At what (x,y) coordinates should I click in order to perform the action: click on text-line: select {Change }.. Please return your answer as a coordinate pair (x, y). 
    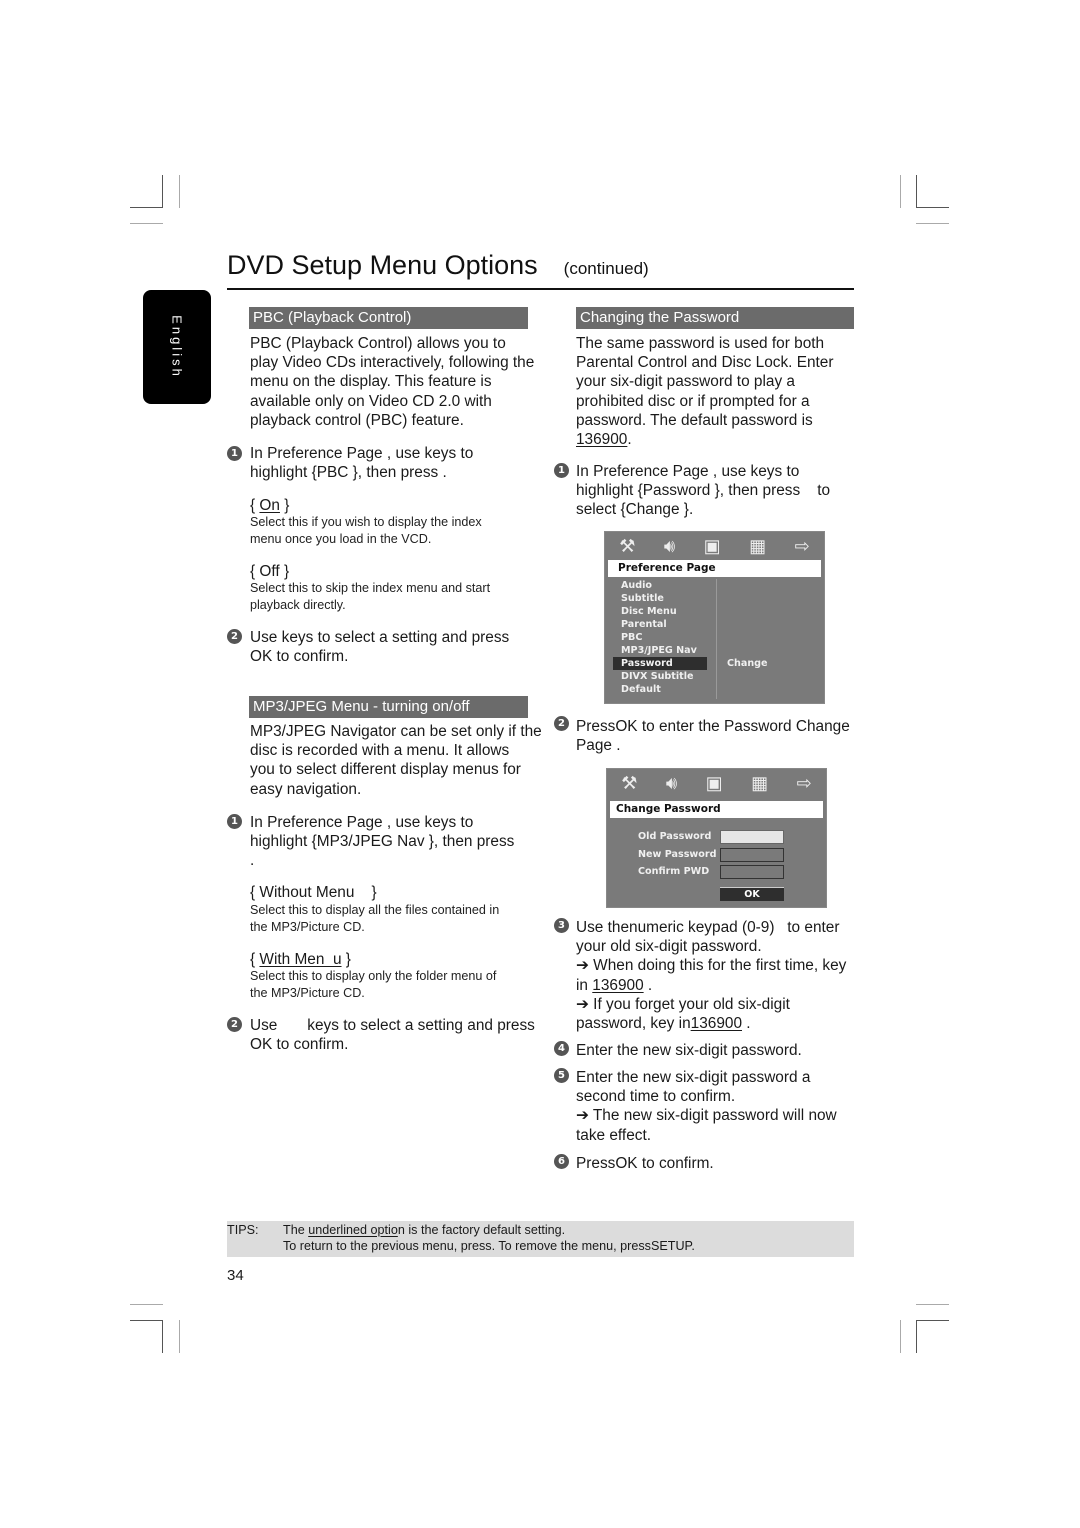
    Looking at the image, I should click on (635, 510).